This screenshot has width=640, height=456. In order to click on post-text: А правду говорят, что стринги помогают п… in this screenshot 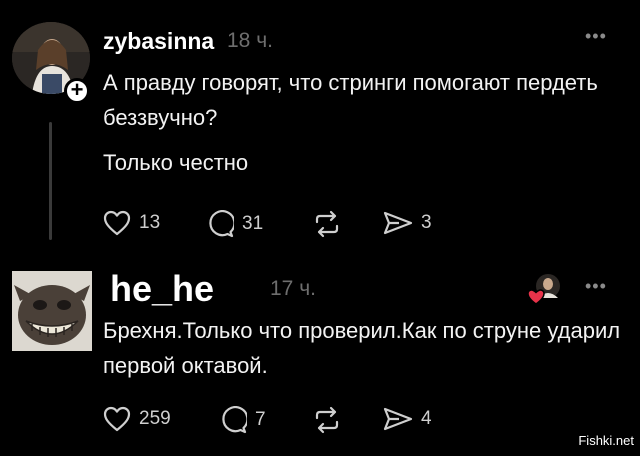, I will do `click(350, 100)`.